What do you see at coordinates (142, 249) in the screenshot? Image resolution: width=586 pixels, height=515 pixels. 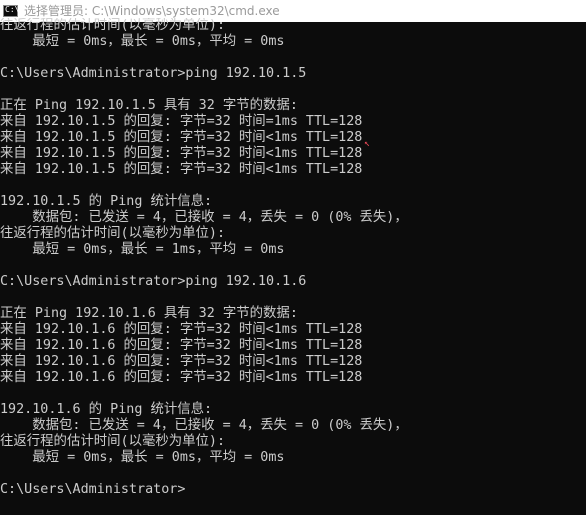 I see `console-line: 最短 = 0ms，最长 = 1ms，平均 = 0ms` at bounding box center [142, 249].